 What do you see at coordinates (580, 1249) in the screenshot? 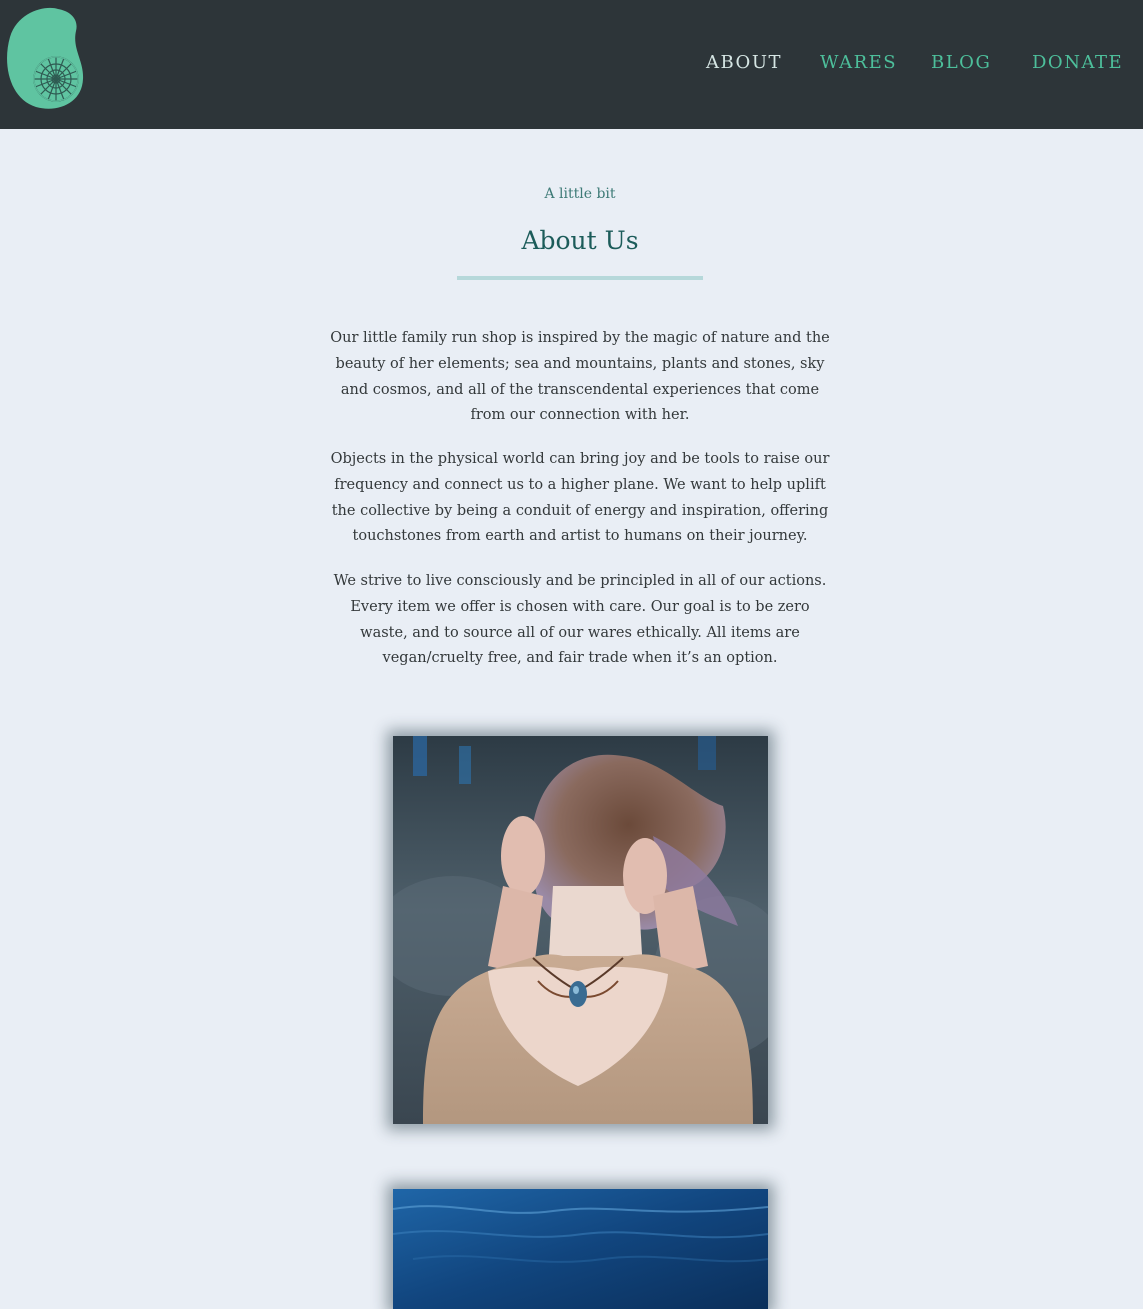
I see `ocean-photo` at bounding box center [580, 1249].